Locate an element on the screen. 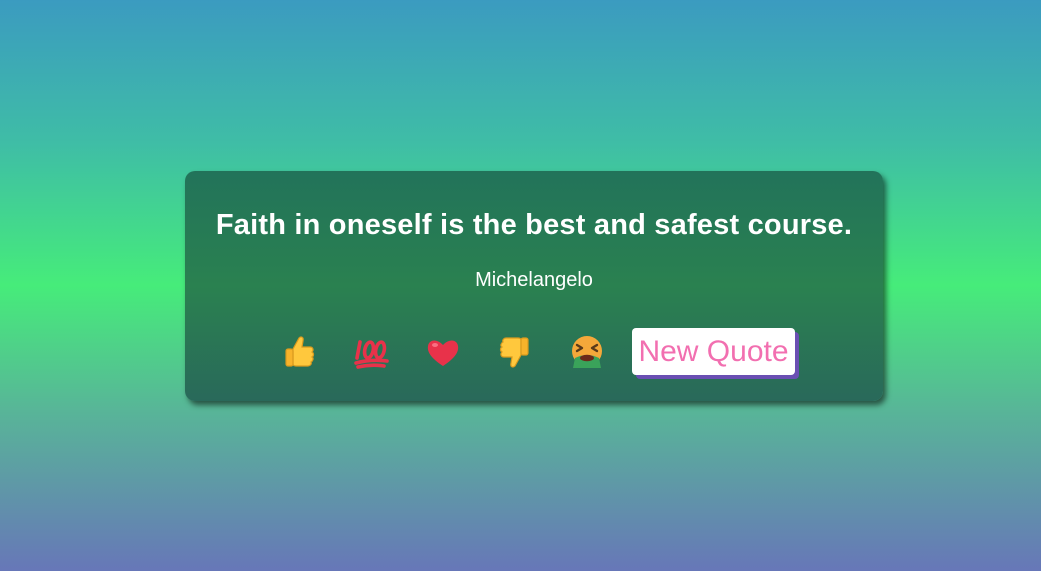 This screenshot has width=1041, height=571. thumbs-down-button is located at coordinates (515, 352).